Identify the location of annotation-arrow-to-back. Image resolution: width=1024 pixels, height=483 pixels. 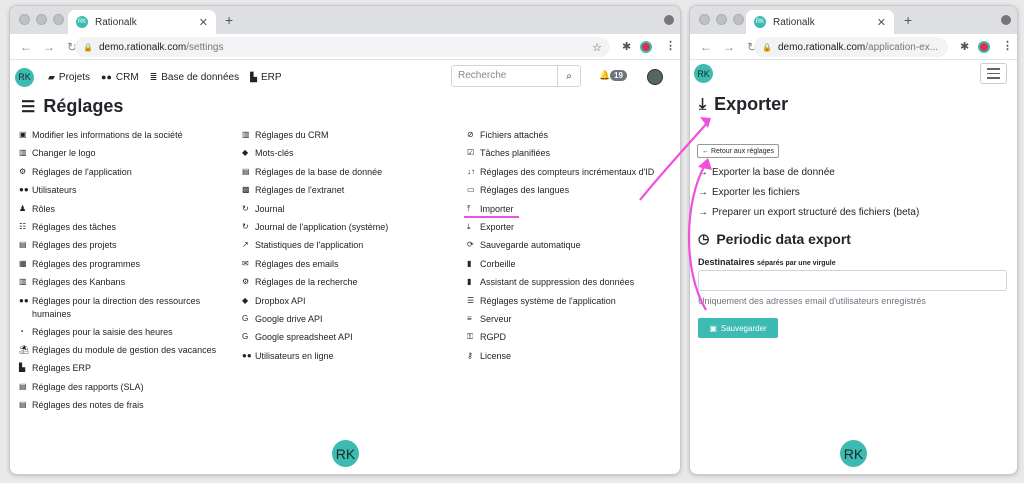
(697, 237).